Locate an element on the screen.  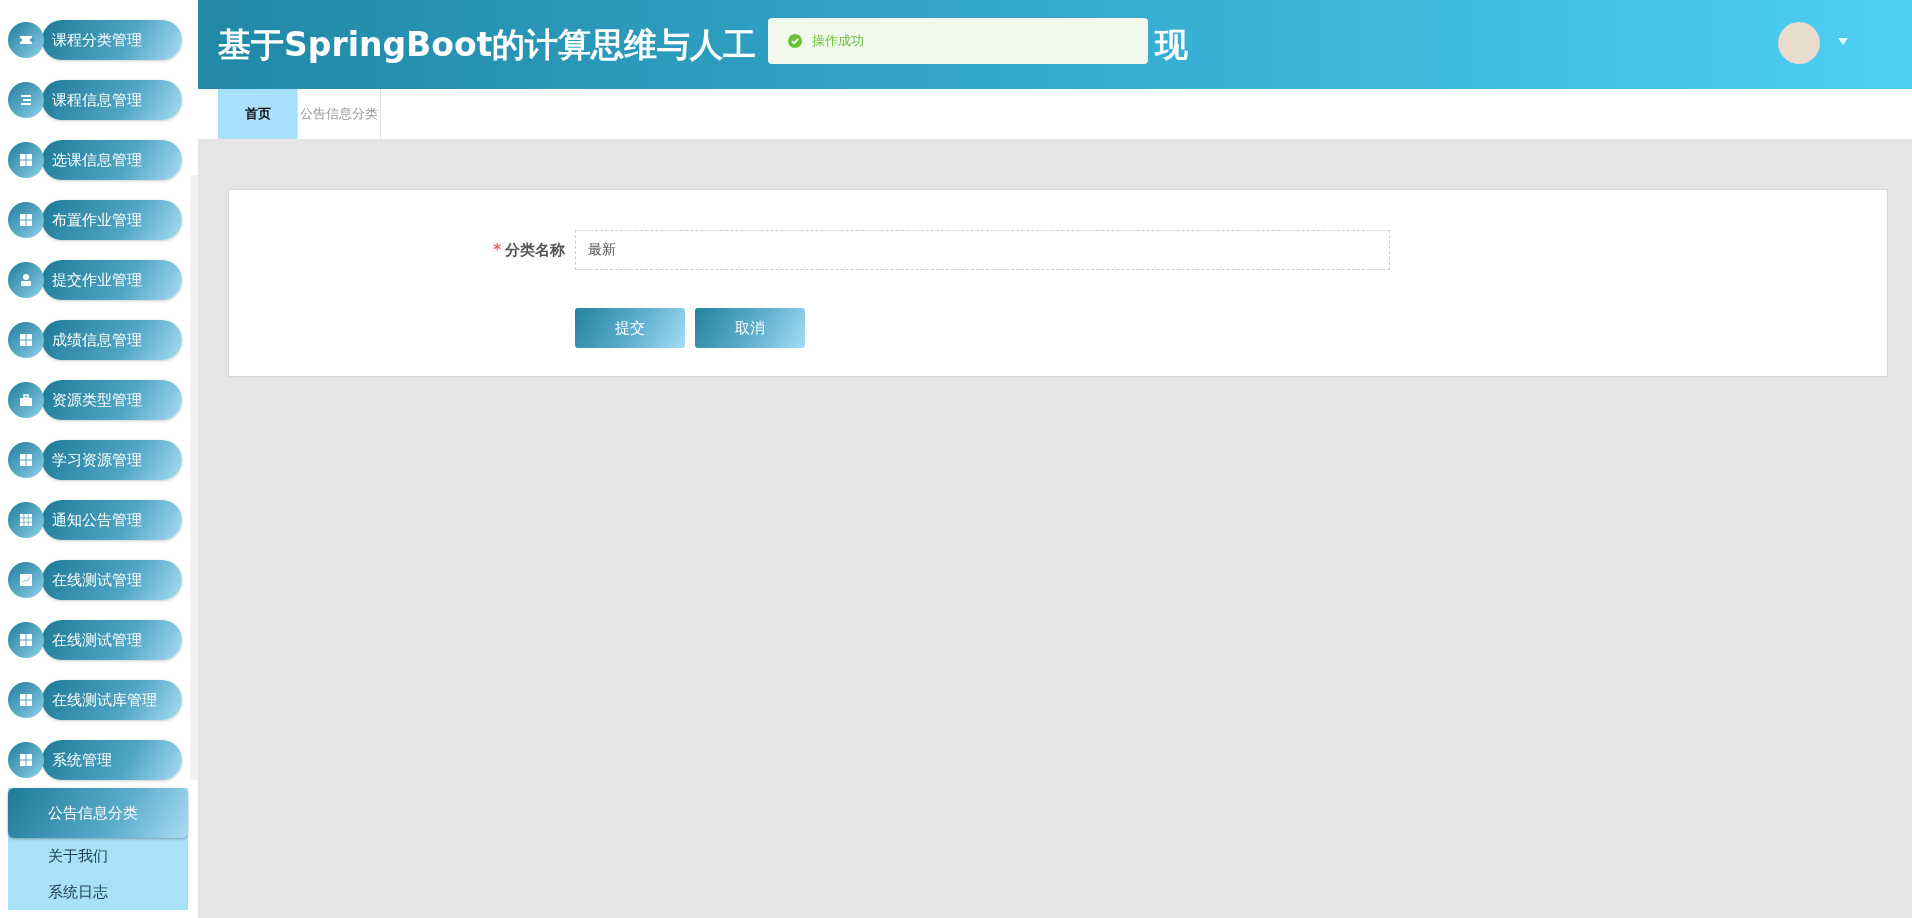
menu-item: 通知公告管理 is located at coordinates (112, 520).